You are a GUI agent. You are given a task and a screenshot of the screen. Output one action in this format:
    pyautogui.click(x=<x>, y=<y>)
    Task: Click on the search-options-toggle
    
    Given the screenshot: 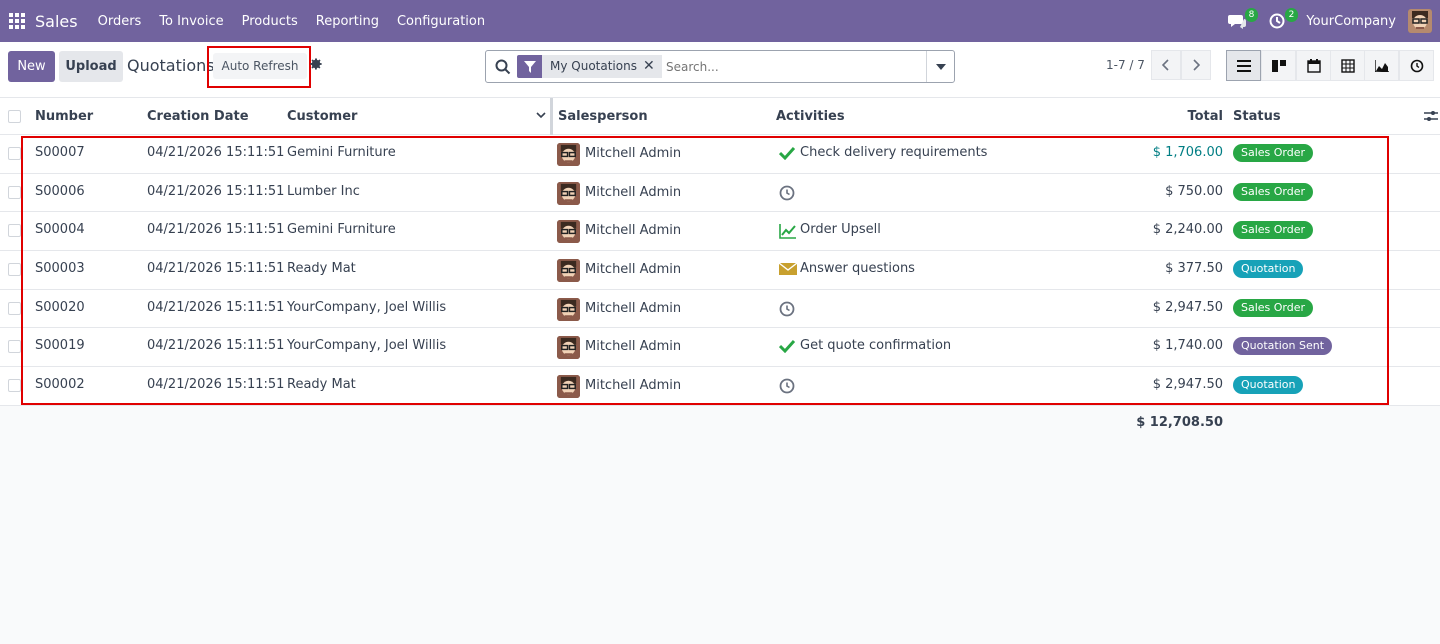 What is the action you would take?
    pyautogui.click(x=940, y=66)
    